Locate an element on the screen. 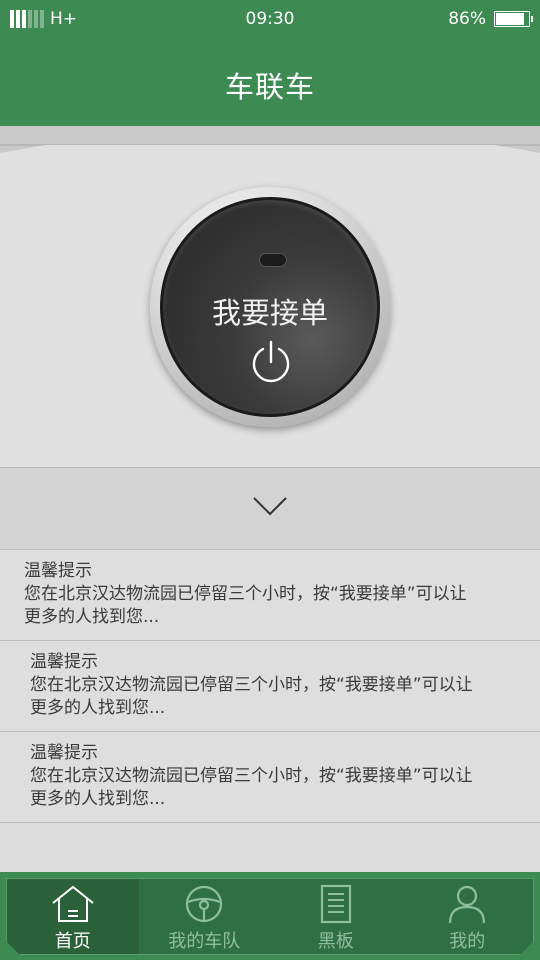 The width and height of the screenshot is (540, 960). divider is located at coordinates (270, 822).